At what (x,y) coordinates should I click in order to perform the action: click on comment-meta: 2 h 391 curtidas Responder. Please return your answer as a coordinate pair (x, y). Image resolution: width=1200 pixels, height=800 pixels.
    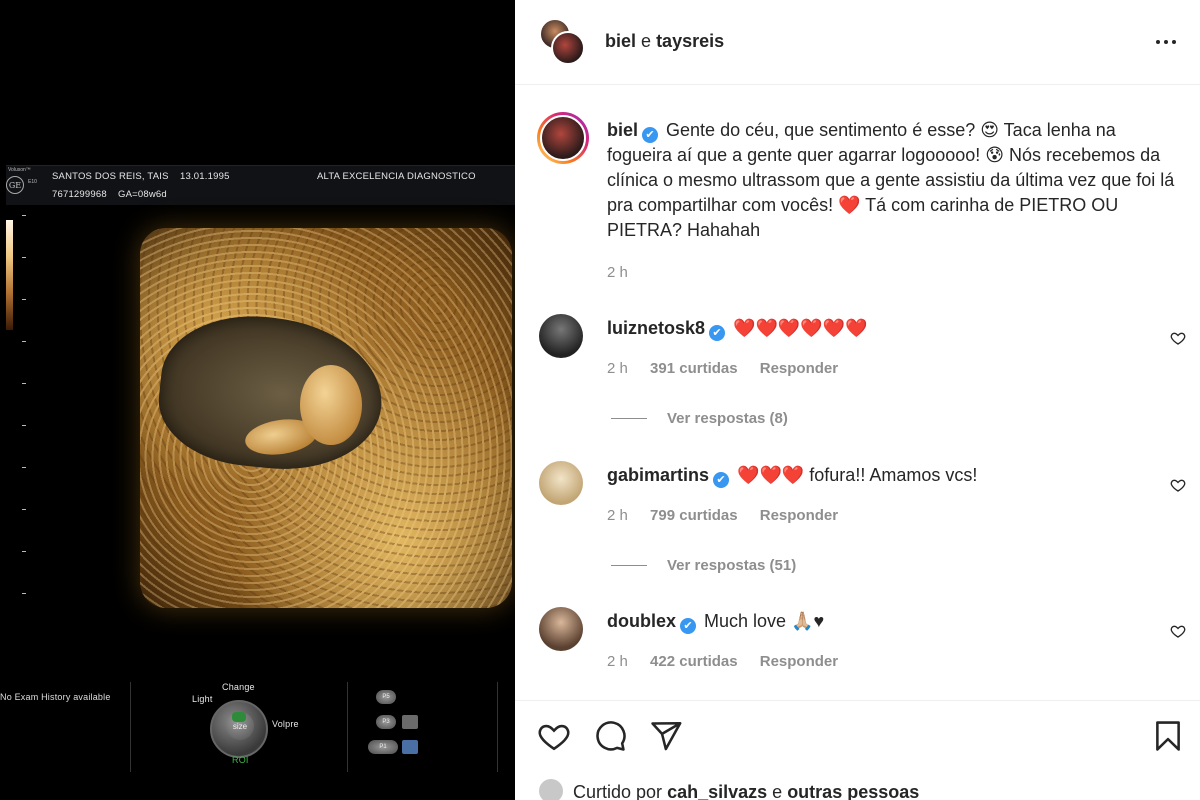
    Looking at the image, I should click on (731, 368).